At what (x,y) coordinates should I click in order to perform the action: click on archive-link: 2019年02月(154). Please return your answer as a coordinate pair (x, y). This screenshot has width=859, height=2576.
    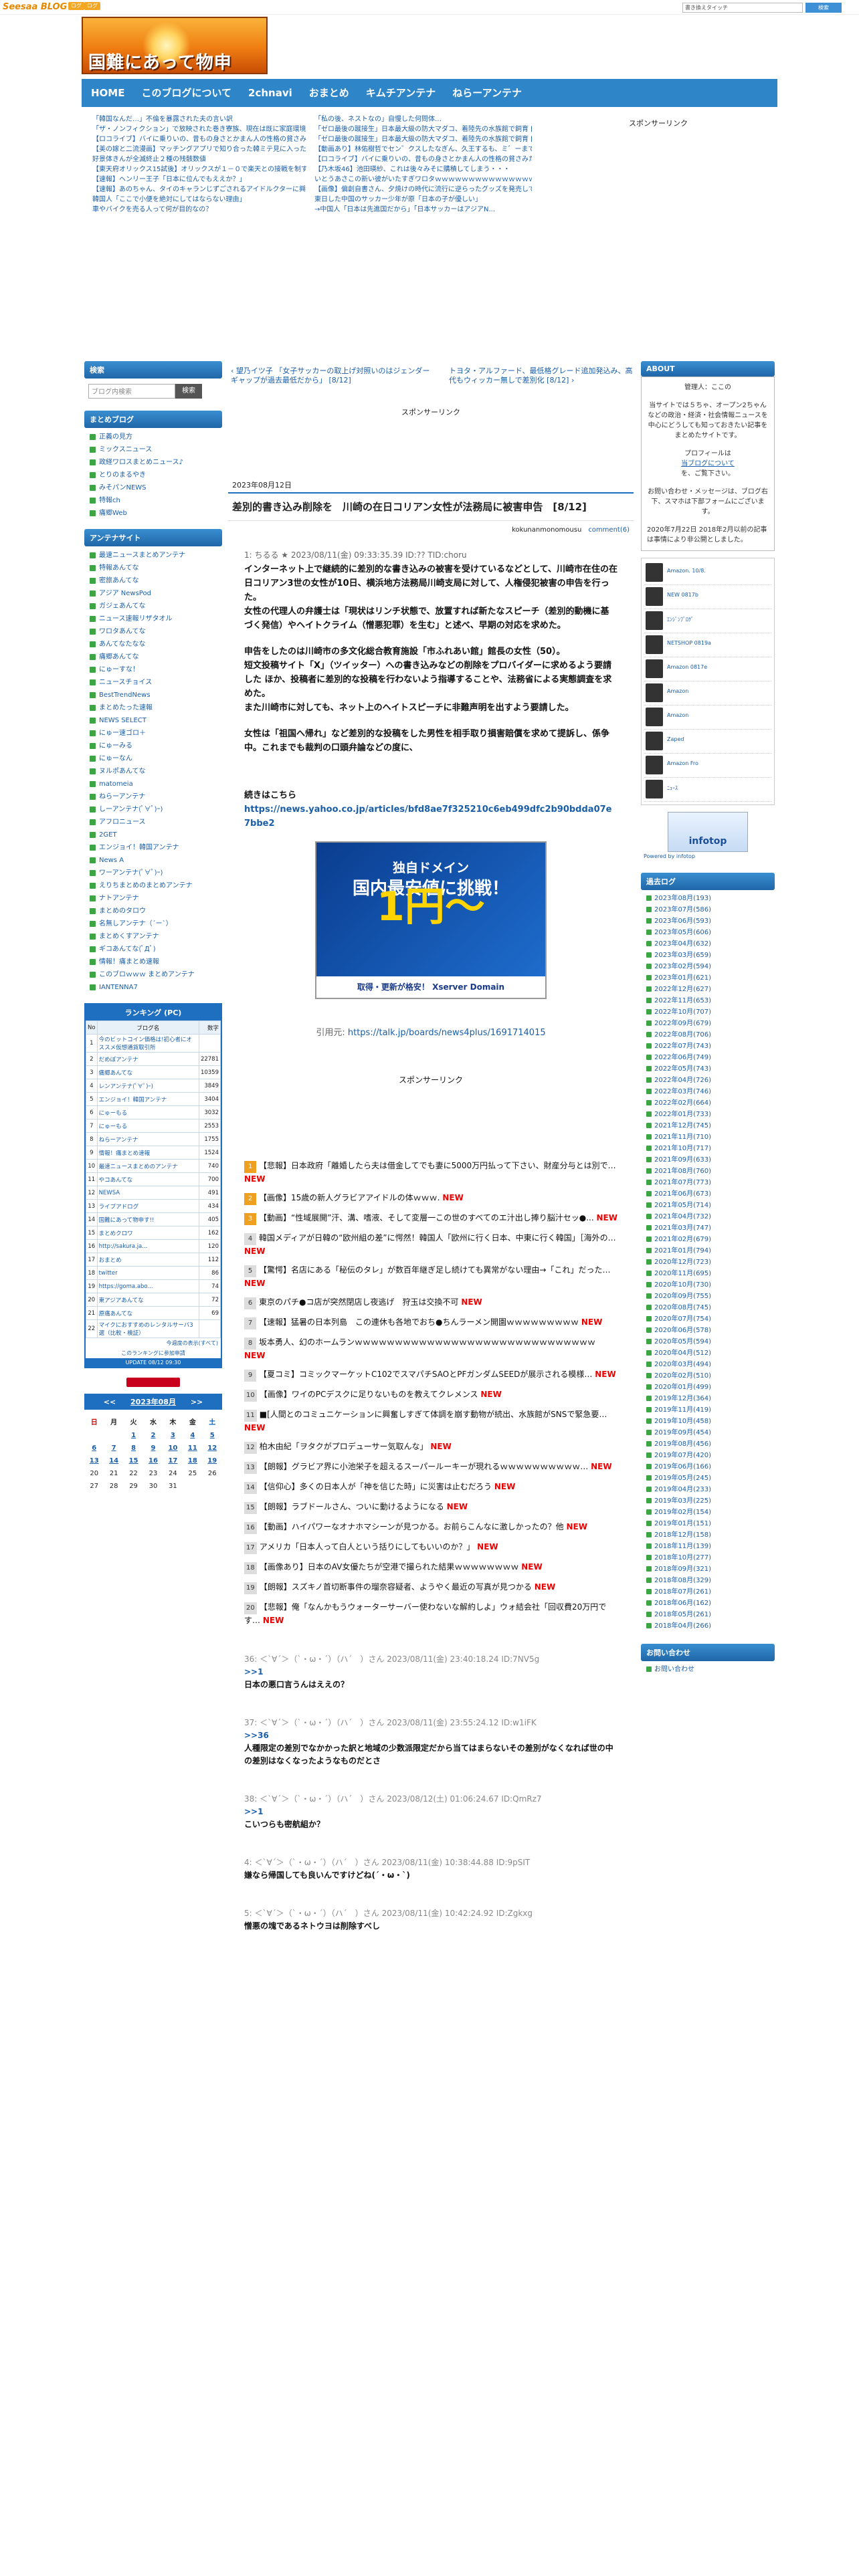
    Looking at the image, I should click on (708, 1513).